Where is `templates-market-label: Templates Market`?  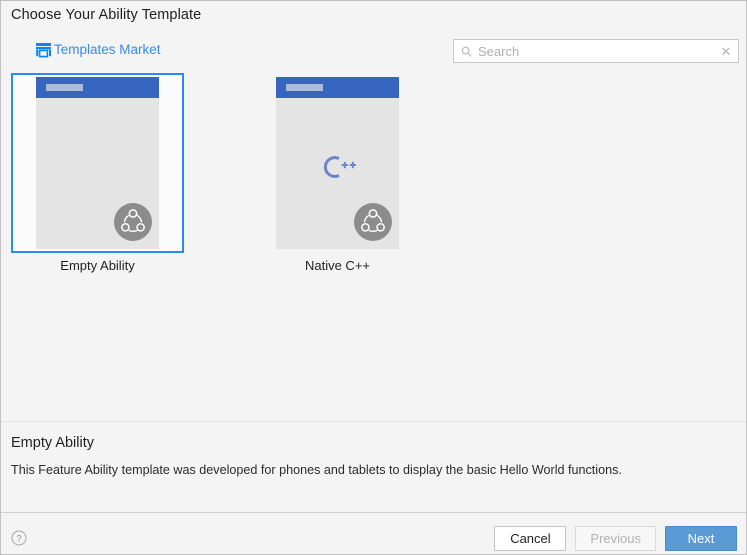
templates-market-label: Templates Market is located at coordinates (107, 49).